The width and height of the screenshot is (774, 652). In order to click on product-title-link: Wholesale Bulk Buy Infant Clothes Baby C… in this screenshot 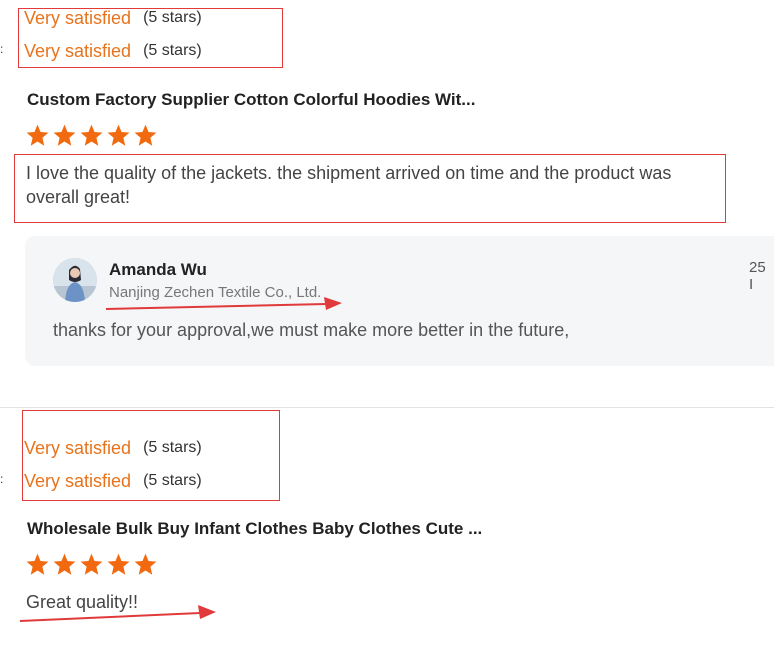, I will do `click(254, 529)`.